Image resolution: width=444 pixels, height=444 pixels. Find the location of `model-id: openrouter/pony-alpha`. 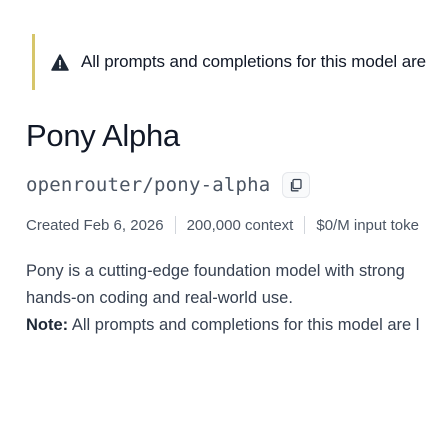

model-id: openrouter/pony-alpha is located at coordinates (148, 185).